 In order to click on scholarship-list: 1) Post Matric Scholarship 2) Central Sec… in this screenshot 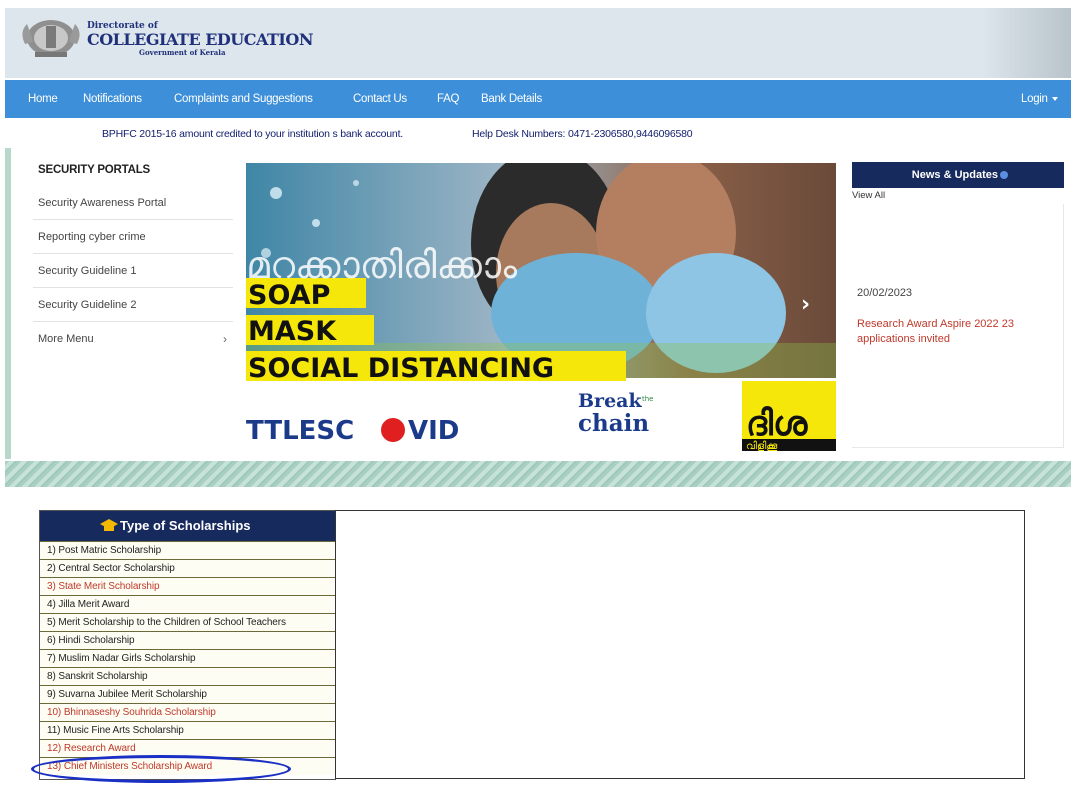, I will do `click(187, 658)`.